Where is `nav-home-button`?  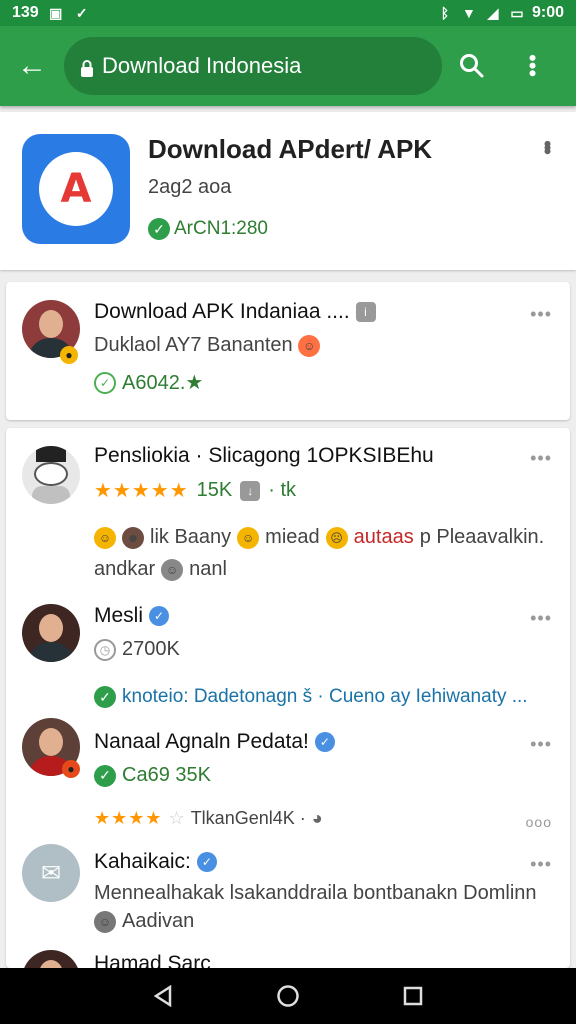 nav-home-button is located at coordinates (288, 996).